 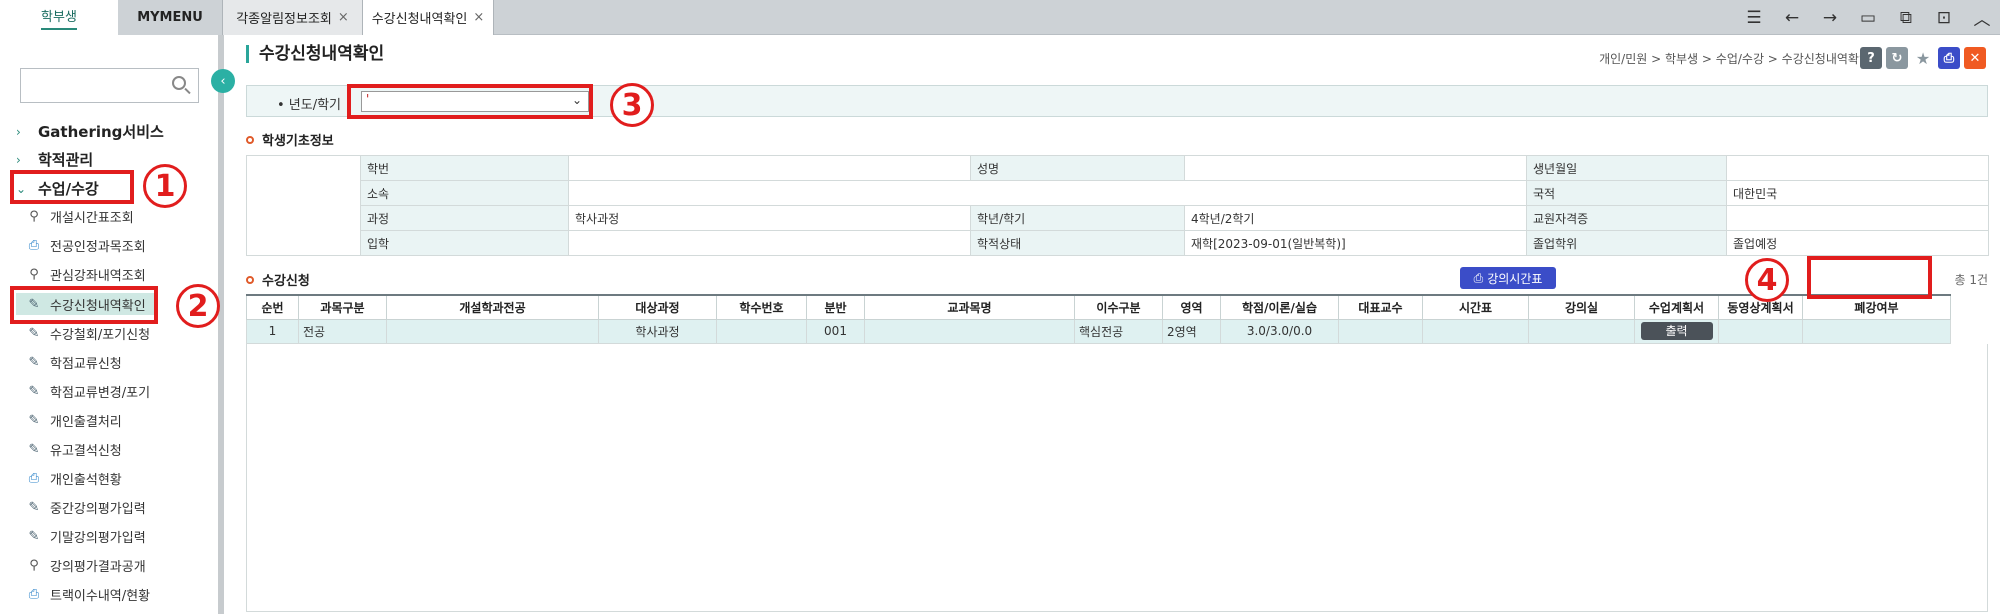 I want to click on sidebar-item-withdraw: ✎ 수강철회/포기신청, so click(x=88, y=333).